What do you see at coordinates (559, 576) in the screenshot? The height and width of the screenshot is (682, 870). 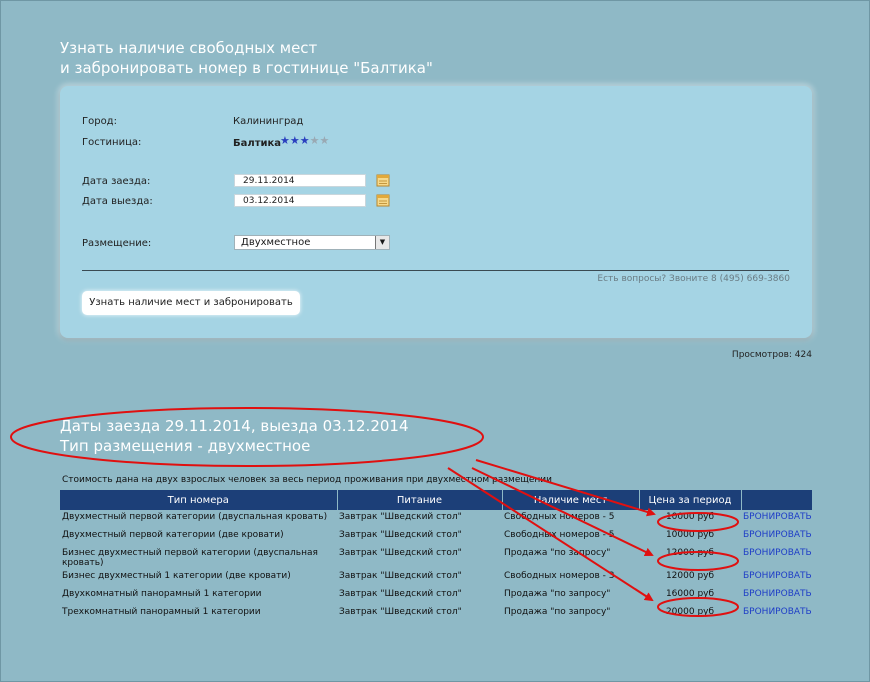 I see `availability-cell: Свободных номеров - 3` at bounding box center [559, 576].